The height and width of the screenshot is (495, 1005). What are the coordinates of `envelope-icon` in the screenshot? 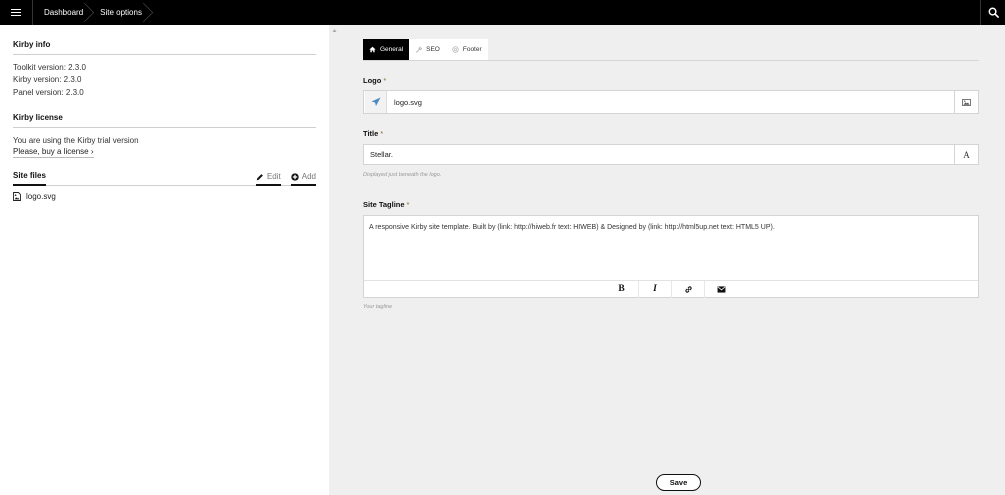 It's located at (721, 289).